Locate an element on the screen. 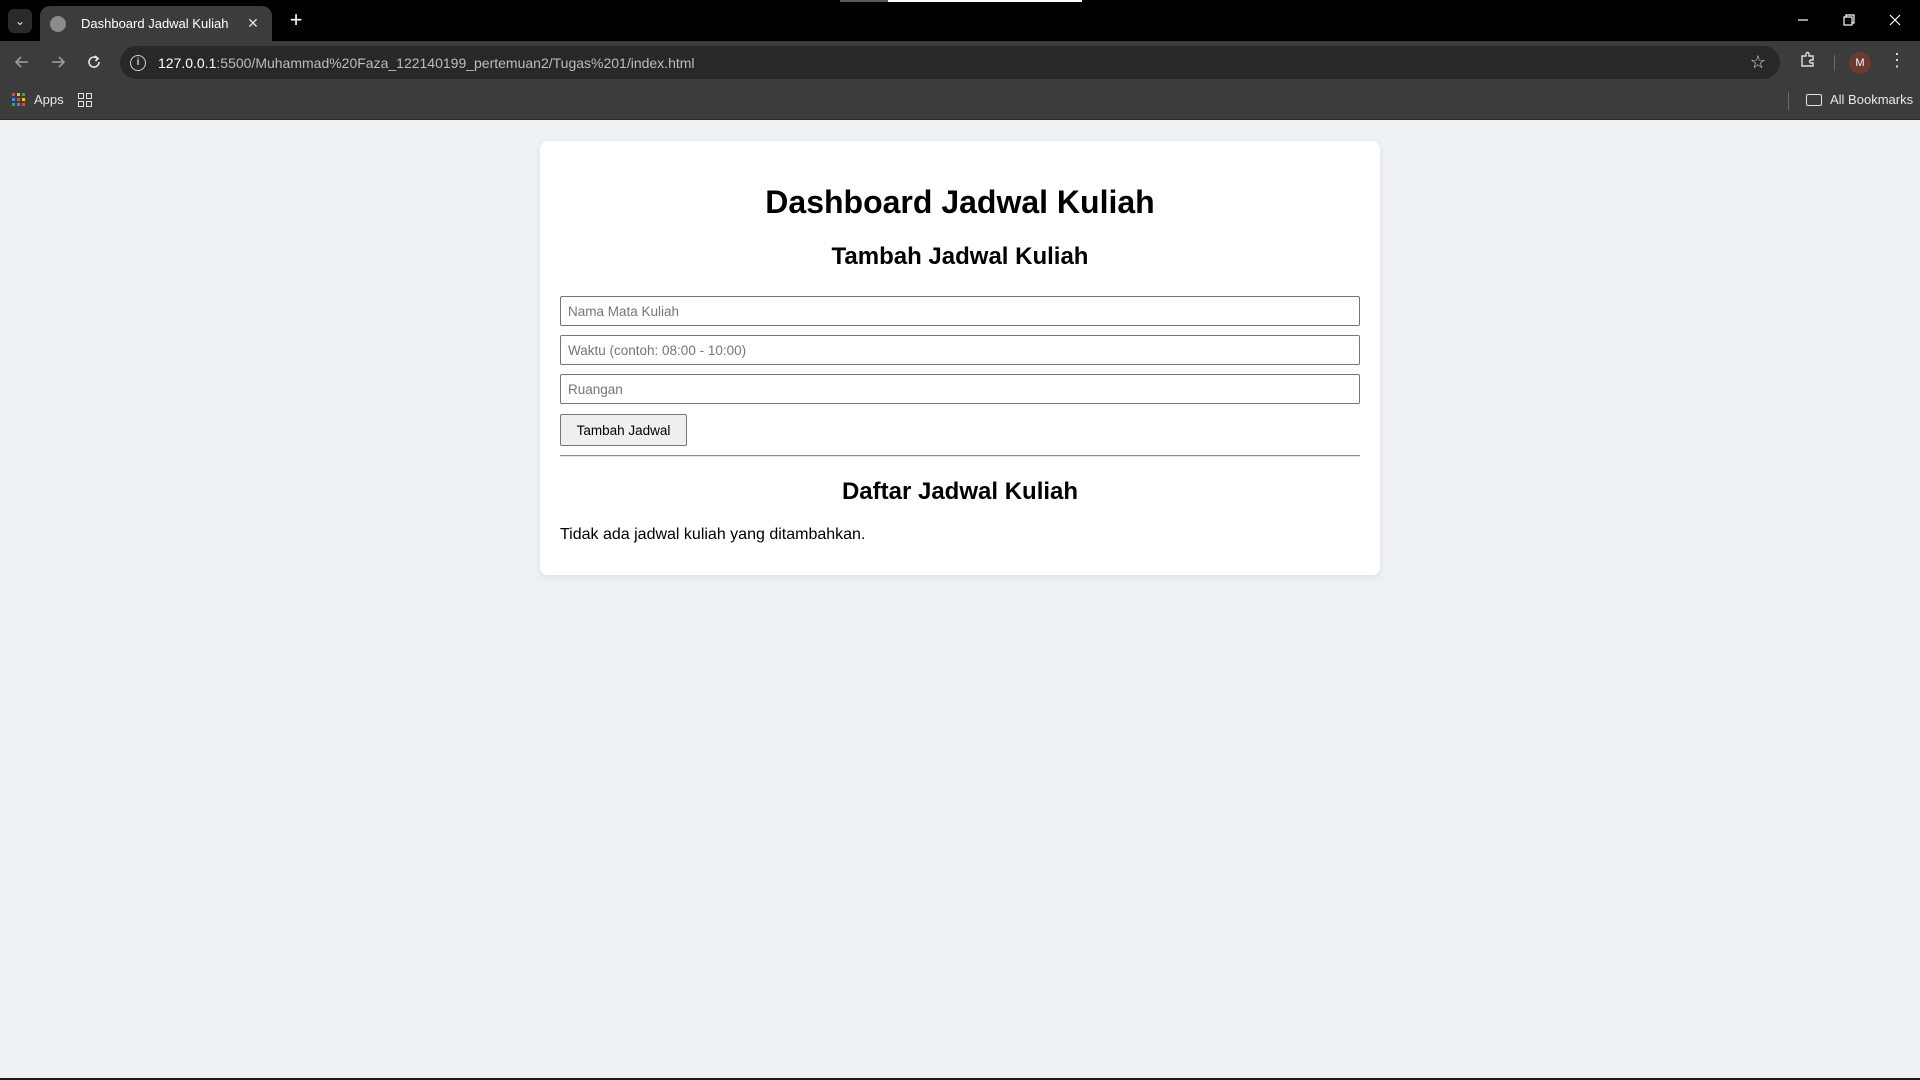 The height and width of the screenshot is (1080, 1920). restore-icon is located at coordinates (1849, 20).